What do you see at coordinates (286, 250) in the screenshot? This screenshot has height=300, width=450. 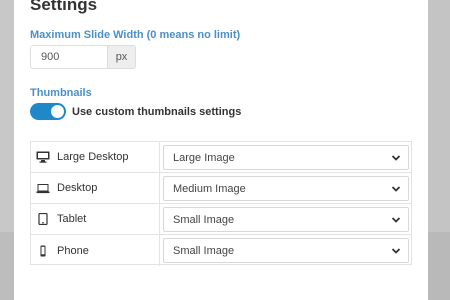 I see `image-size-select-phone: Small Image` at bounding box center [286, 250].